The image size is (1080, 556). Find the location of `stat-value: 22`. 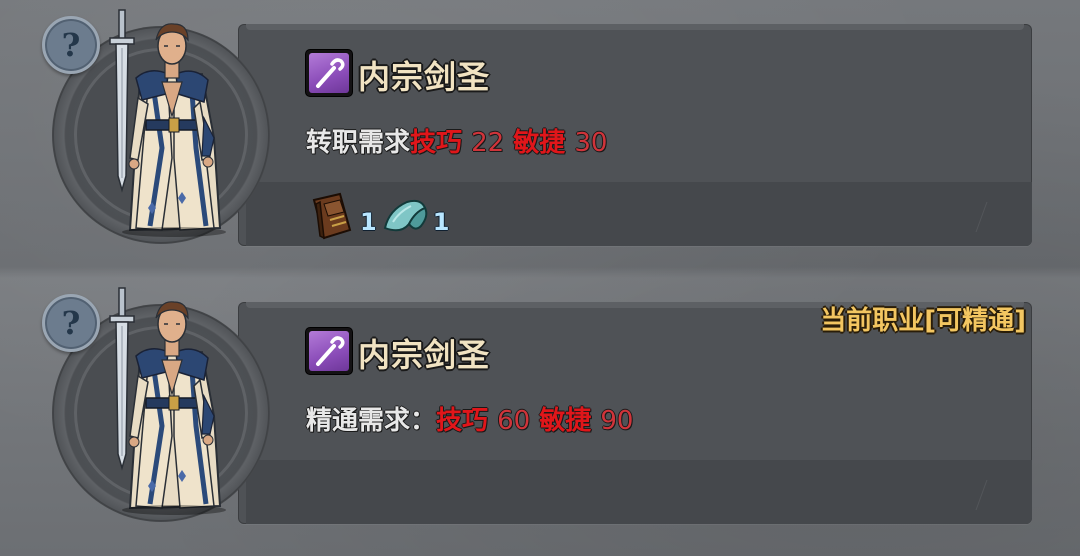

stat-value: 22 is located at coordinates (488, 143).